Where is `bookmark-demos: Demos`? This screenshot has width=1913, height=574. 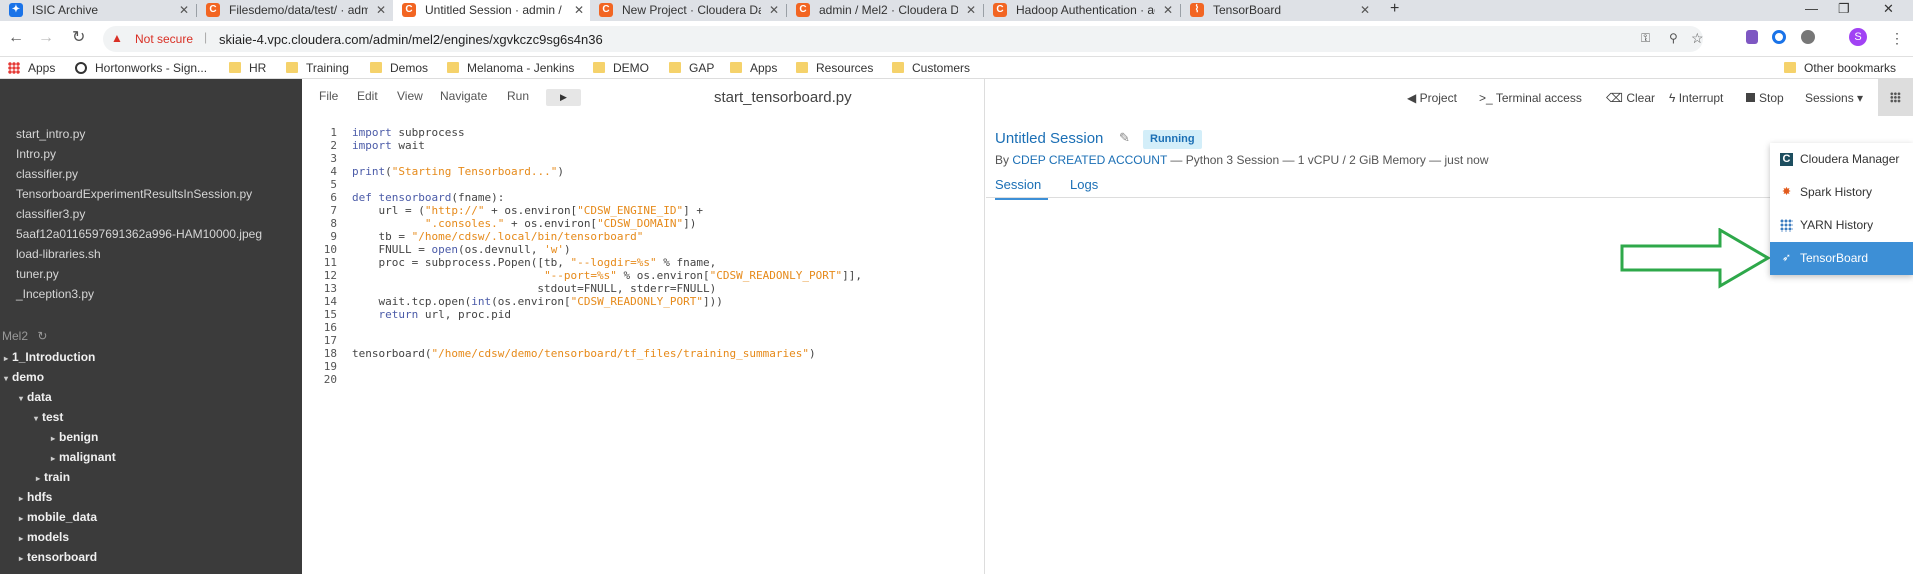
bookmark-demos: Demos is located at coordinates (399, 68).